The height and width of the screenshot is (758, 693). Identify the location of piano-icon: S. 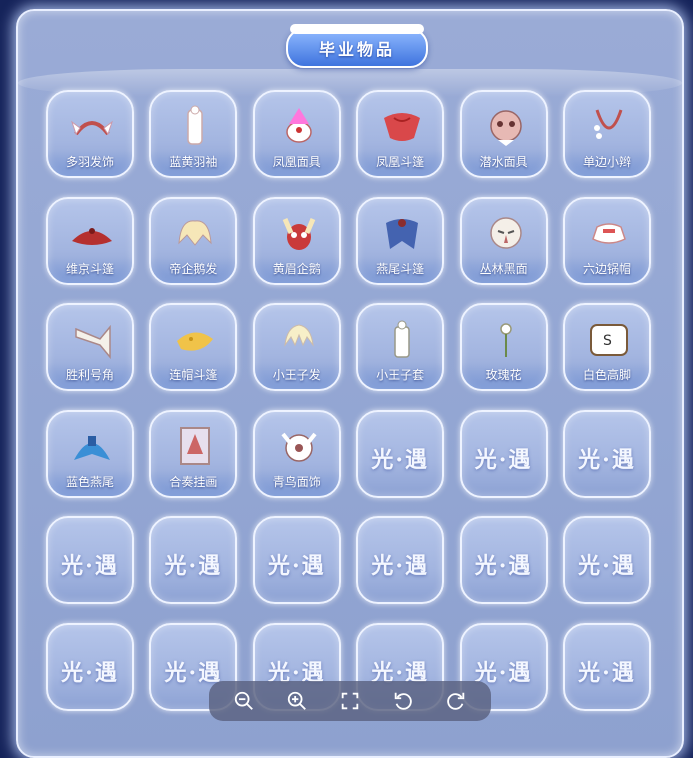
(609, 340).